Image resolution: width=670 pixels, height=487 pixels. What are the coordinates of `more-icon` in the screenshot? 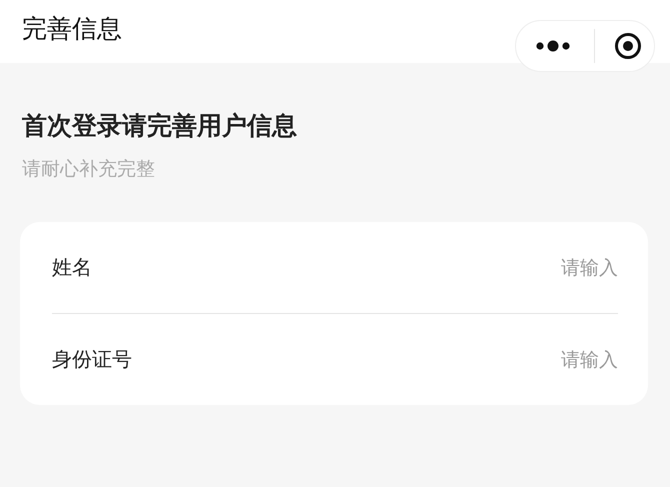 It's located at (553, 46).